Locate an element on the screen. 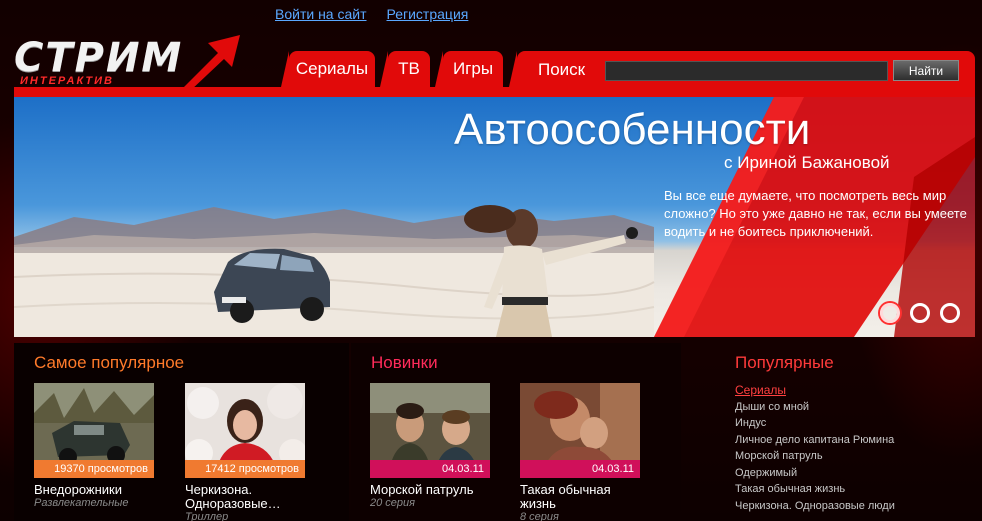 The image size is (982, 521). search-input is located at coordinates (746, 71).